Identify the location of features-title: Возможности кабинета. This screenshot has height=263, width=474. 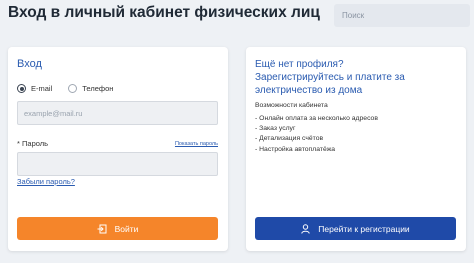
(291, 105).